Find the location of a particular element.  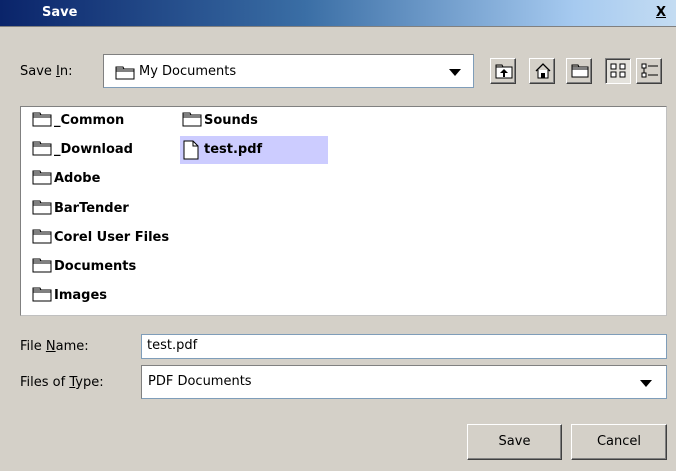

file-item-label: Adobe is located at coordinates (77, 178).